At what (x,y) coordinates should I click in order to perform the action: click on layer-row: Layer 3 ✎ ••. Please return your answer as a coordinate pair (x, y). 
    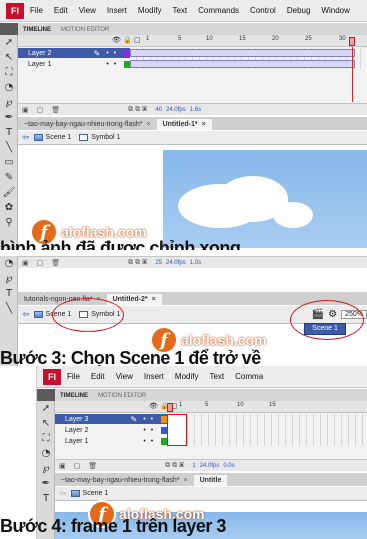
    Looking at the image, I should click on (111, 419).